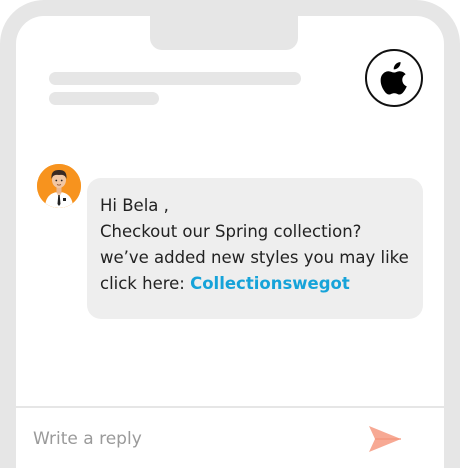  What do you see at coordinates (145, 283) in the screenshot?
I see `message-link-prefix: click here:` at bounding box center [145, 283].